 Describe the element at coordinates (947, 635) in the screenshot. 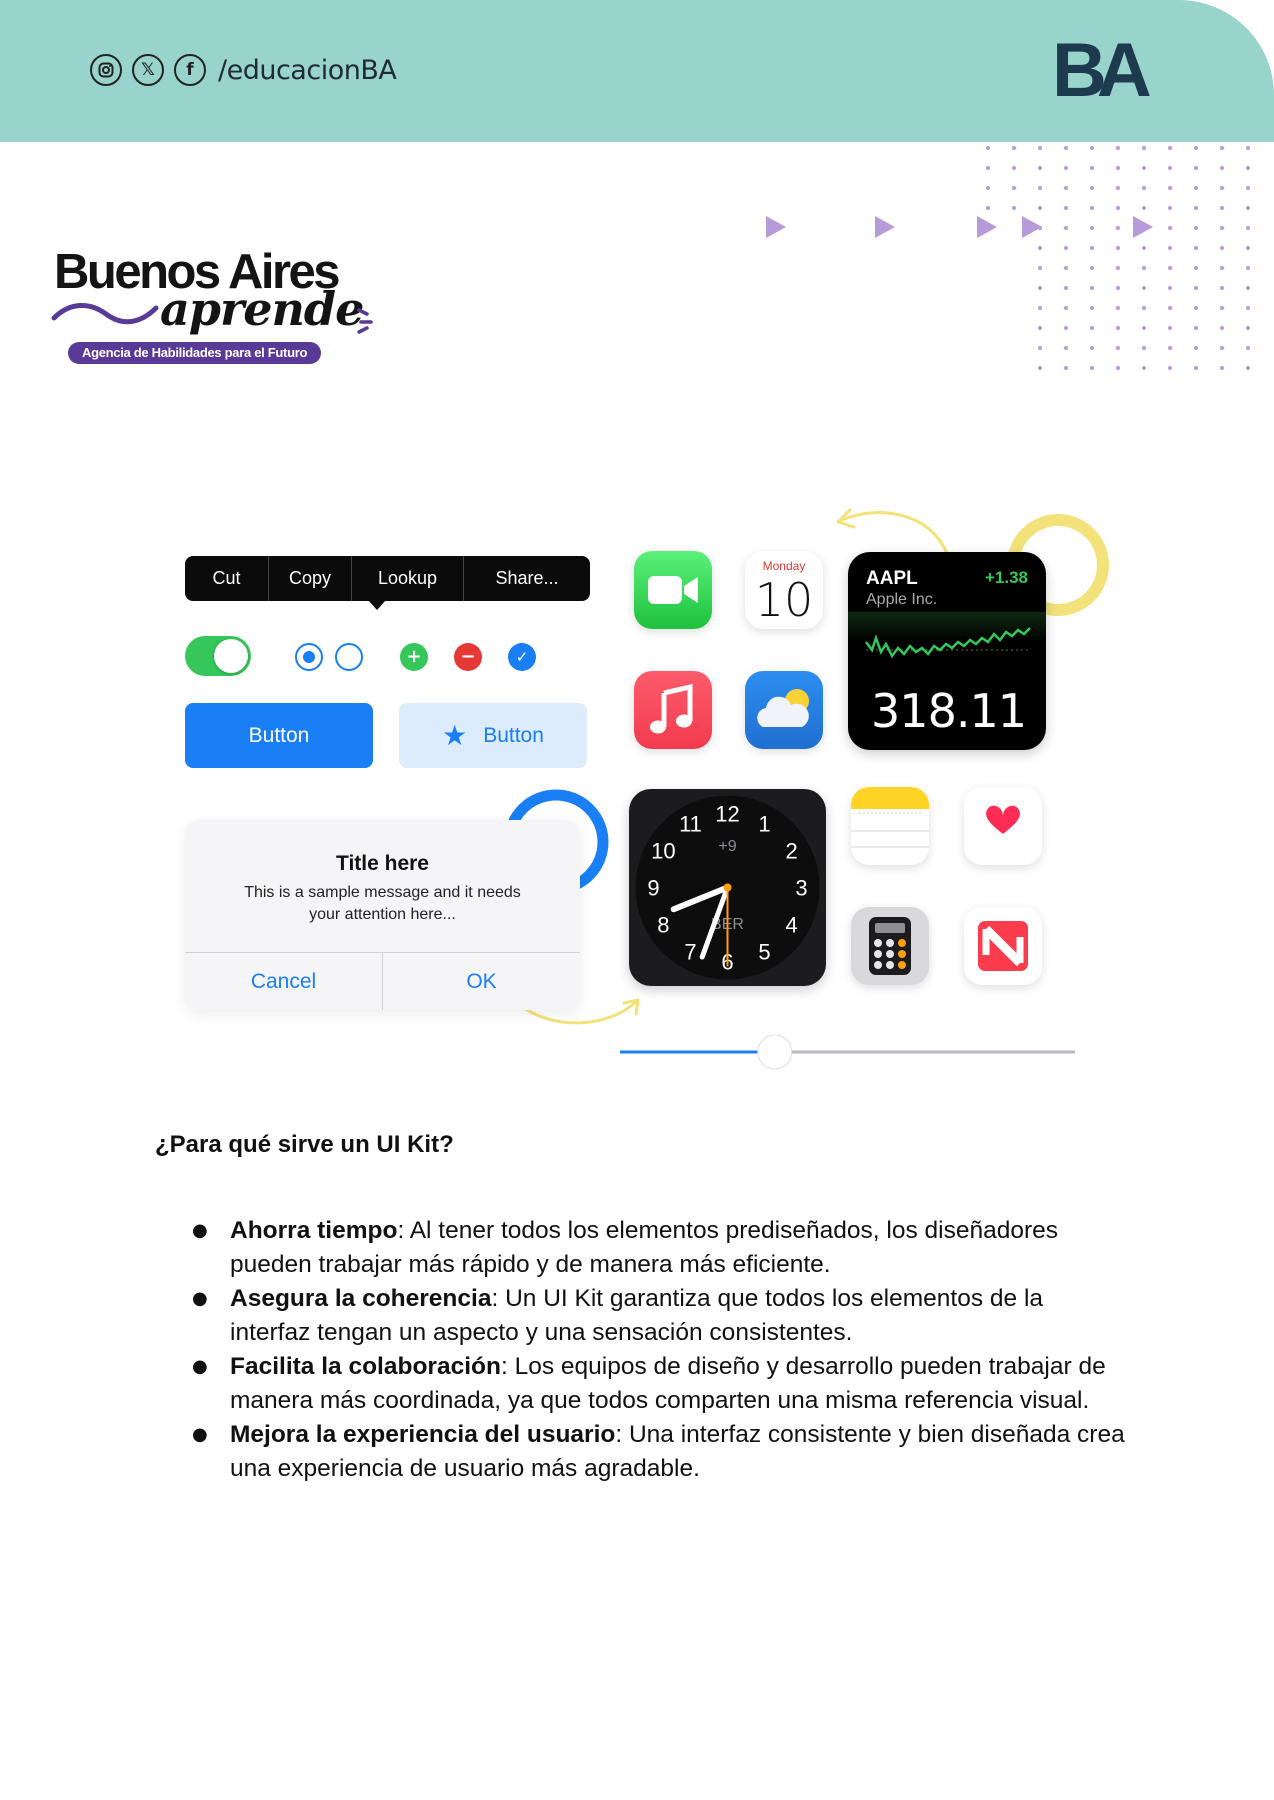

I see `stock-sparkline` at that location.